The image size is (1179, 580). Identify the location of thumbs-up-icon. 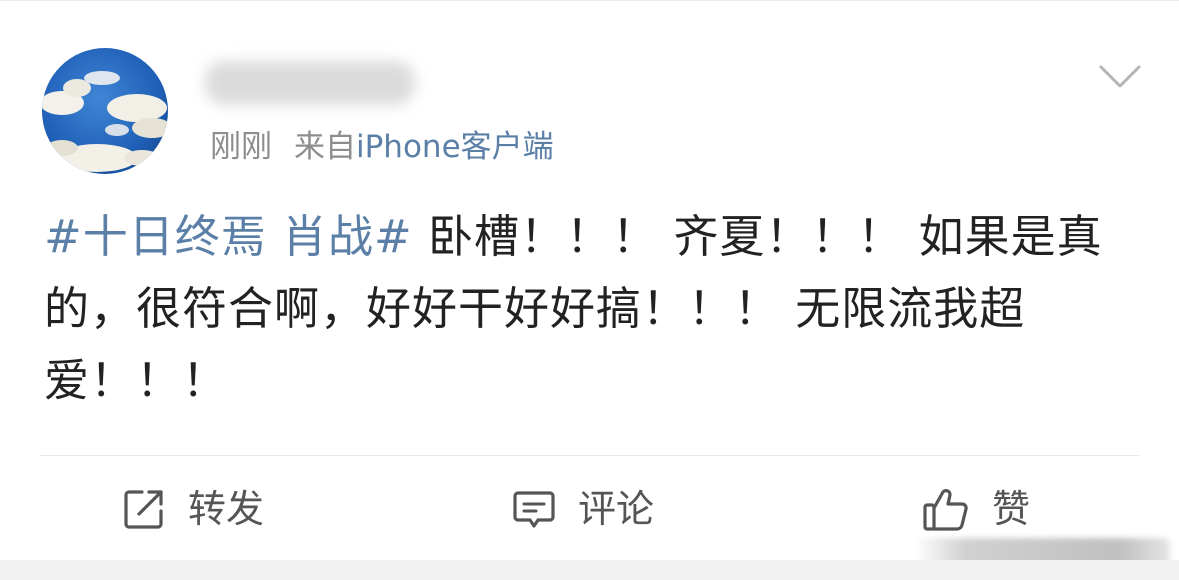
(945, 510).